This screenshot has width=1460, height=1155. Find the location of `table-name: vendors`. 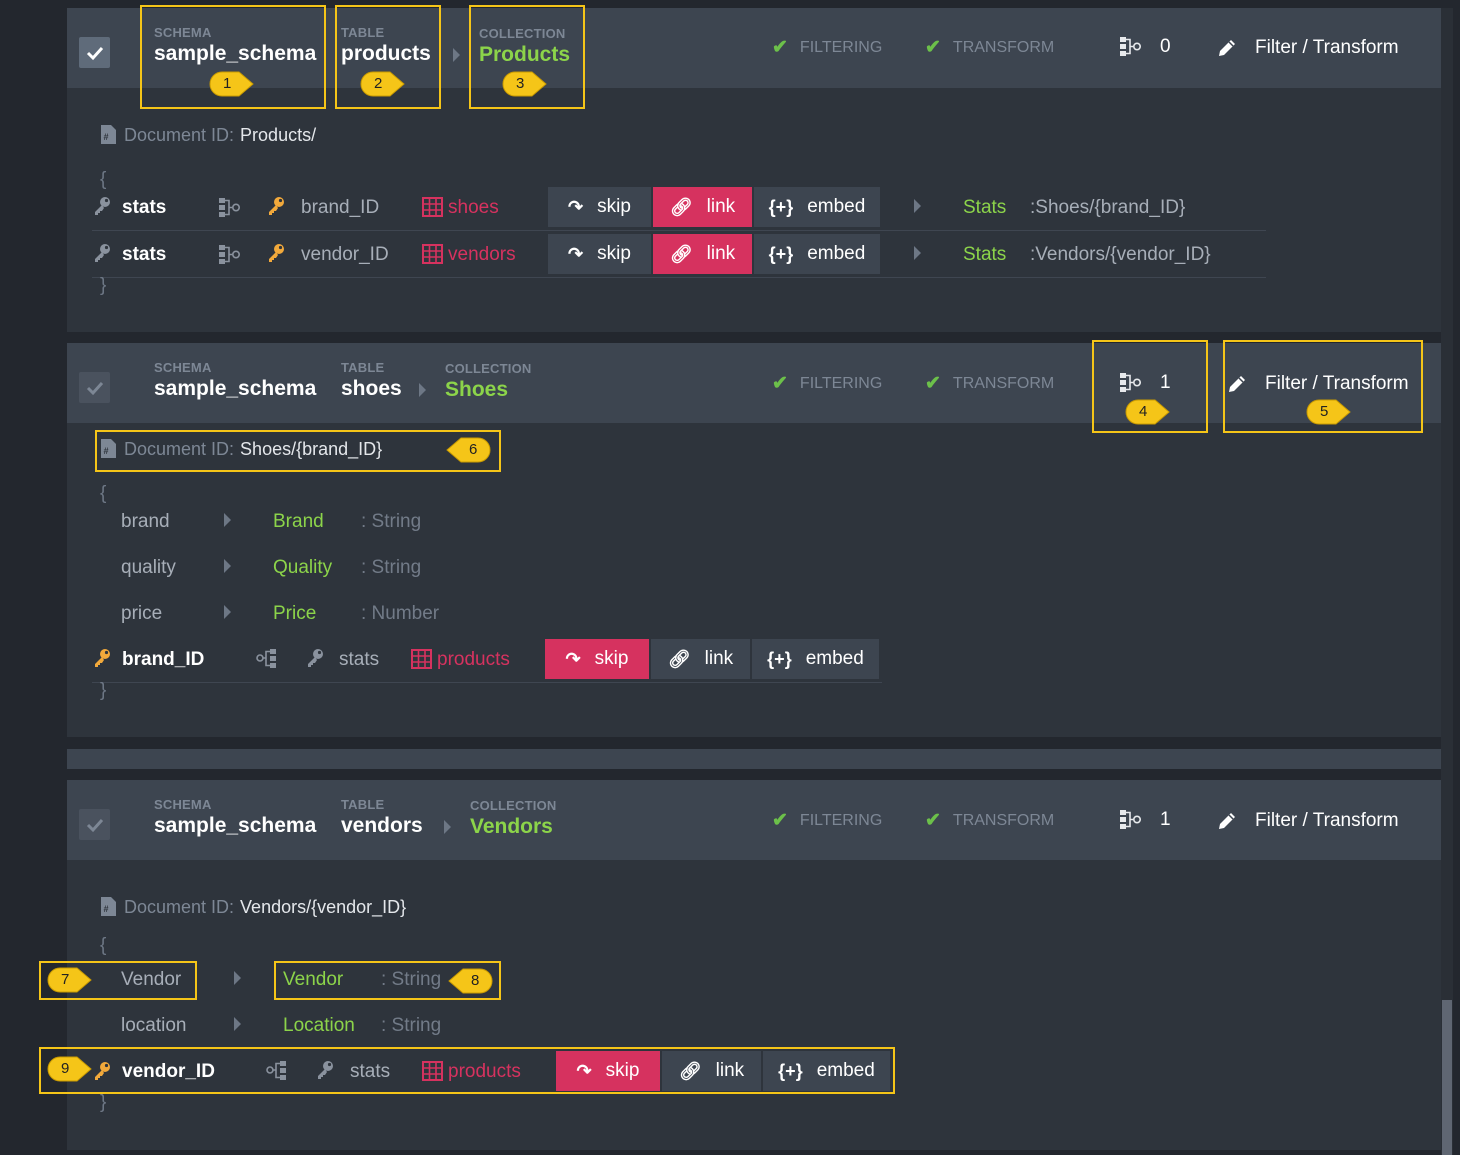

table-name: vendors is located at coordinates (382, 825).